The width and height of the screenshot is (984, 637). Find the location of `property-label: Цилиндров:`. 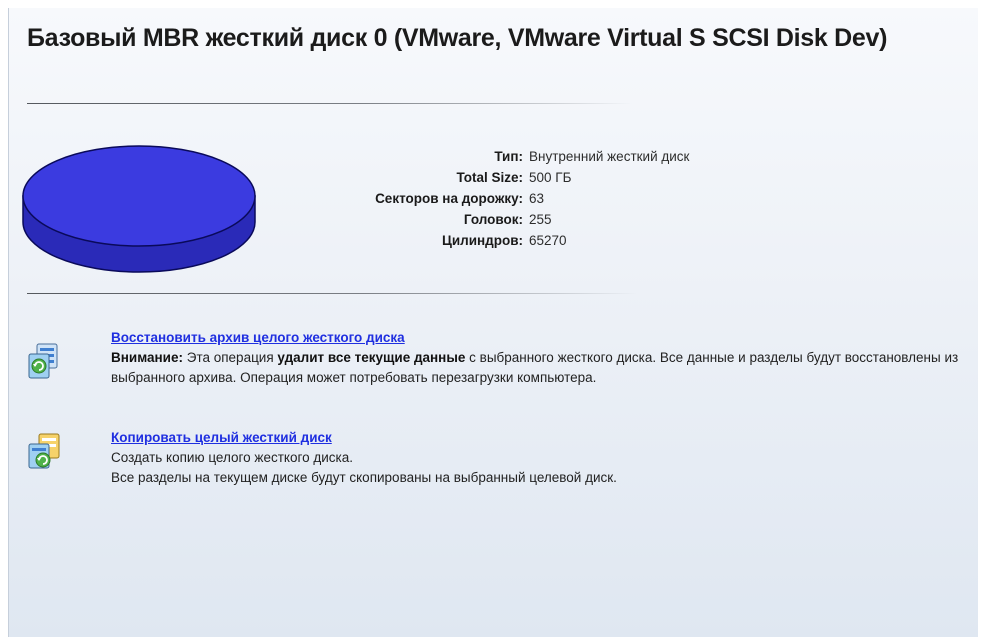

property-label: Цилиндров: is located at coordinates (482, 240).